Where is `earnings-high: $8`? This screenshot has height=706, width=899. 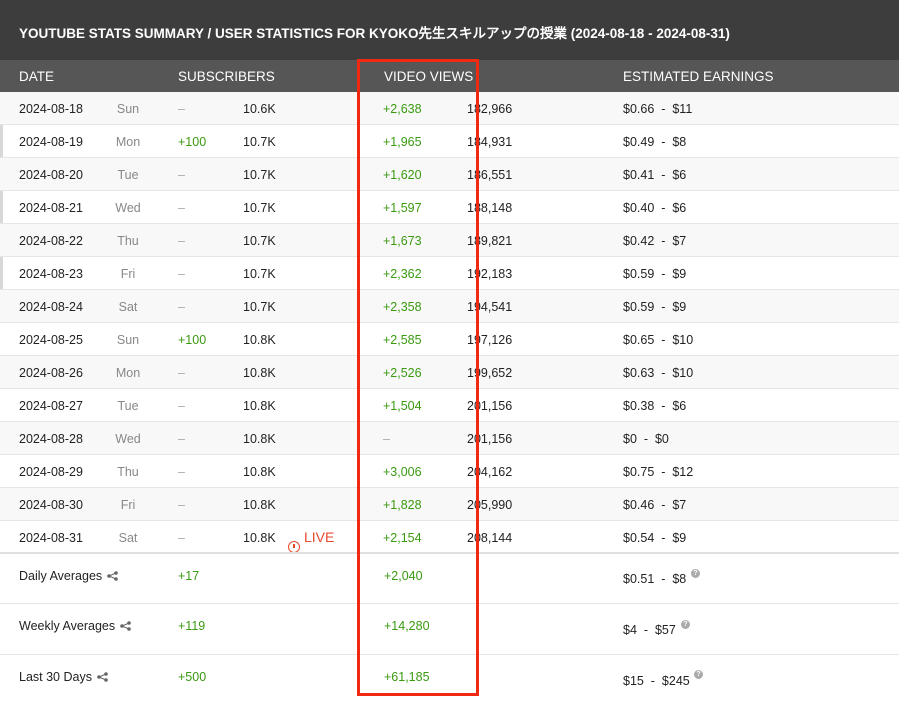
earnings-high: $8 is located at coordinates (679, 142).